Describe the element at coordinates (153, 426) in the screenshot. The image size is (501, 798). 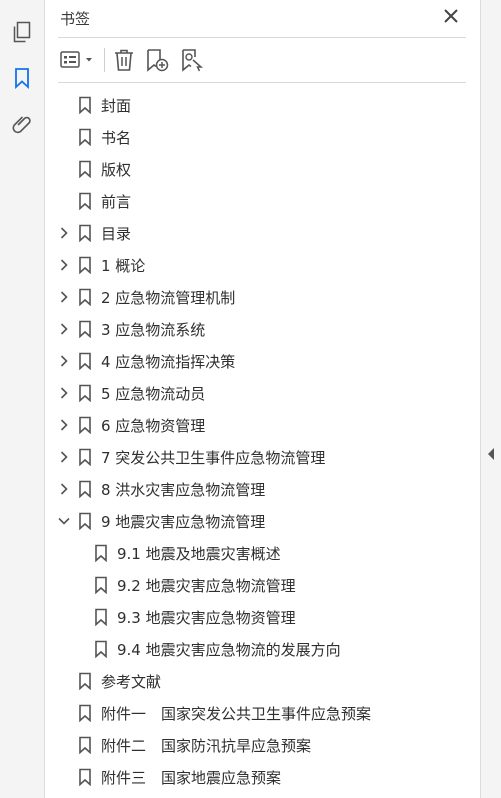
I see `bookmark-label: 6 应急物资管理` at that location.